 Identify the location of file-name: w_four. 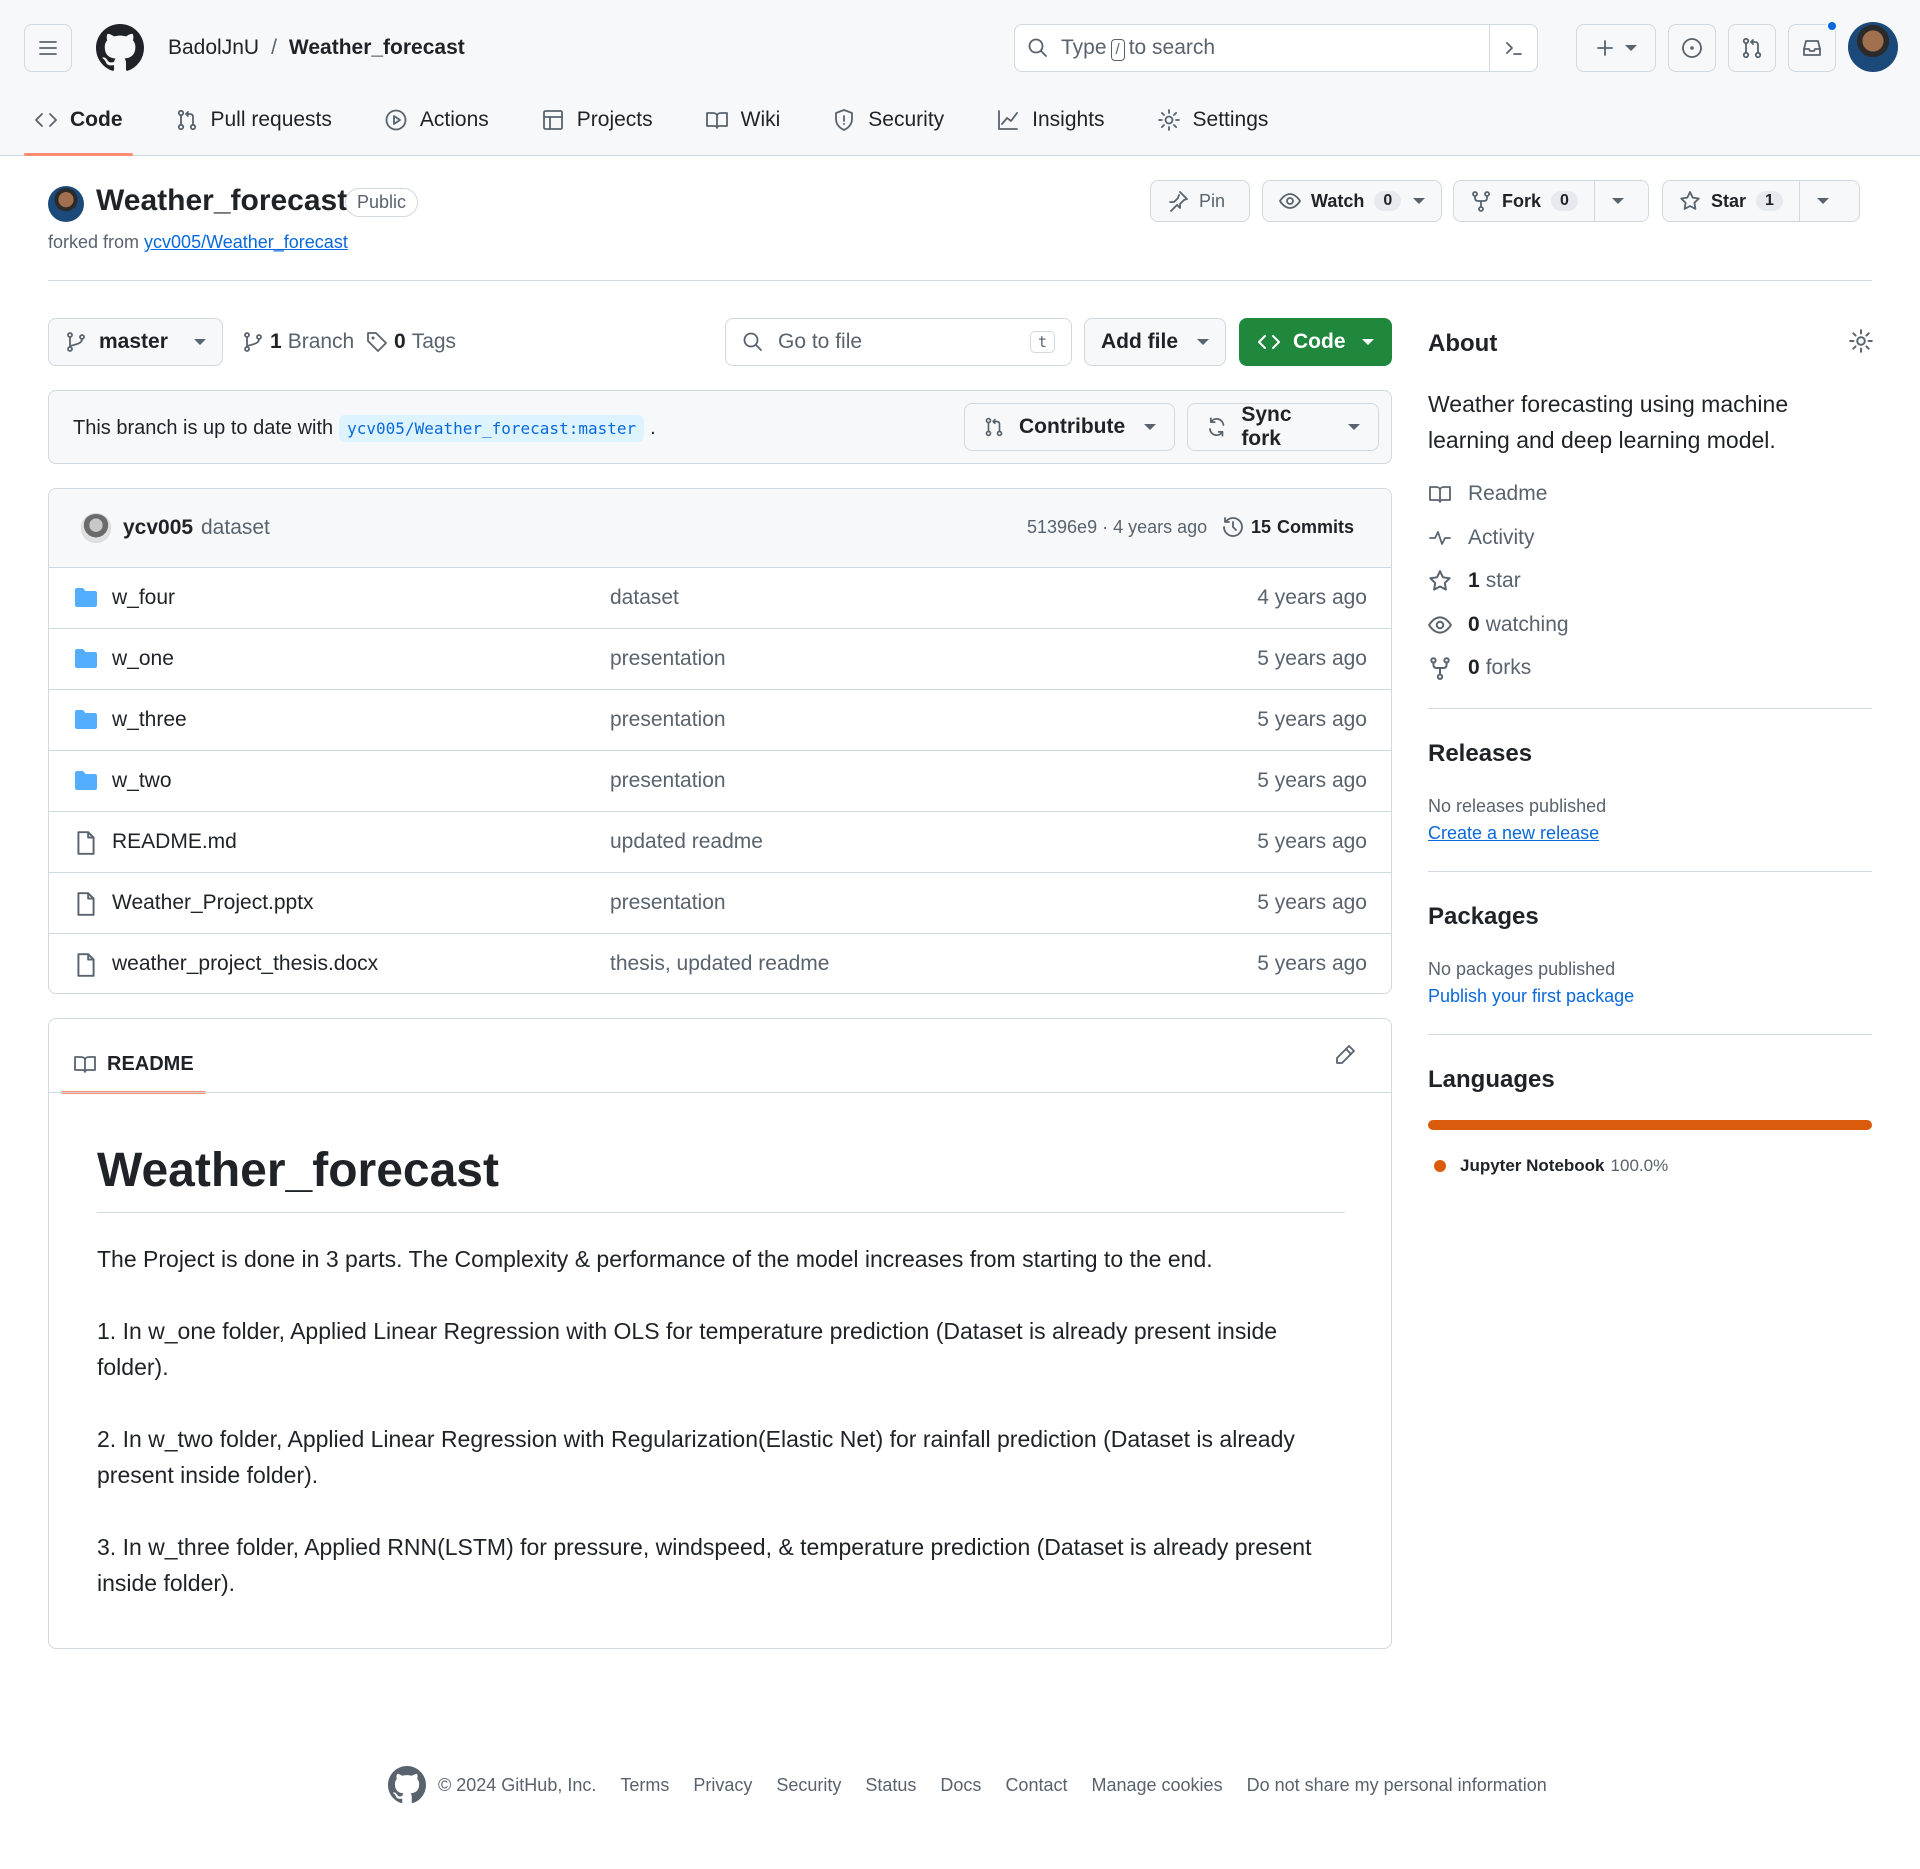
(143, 598).